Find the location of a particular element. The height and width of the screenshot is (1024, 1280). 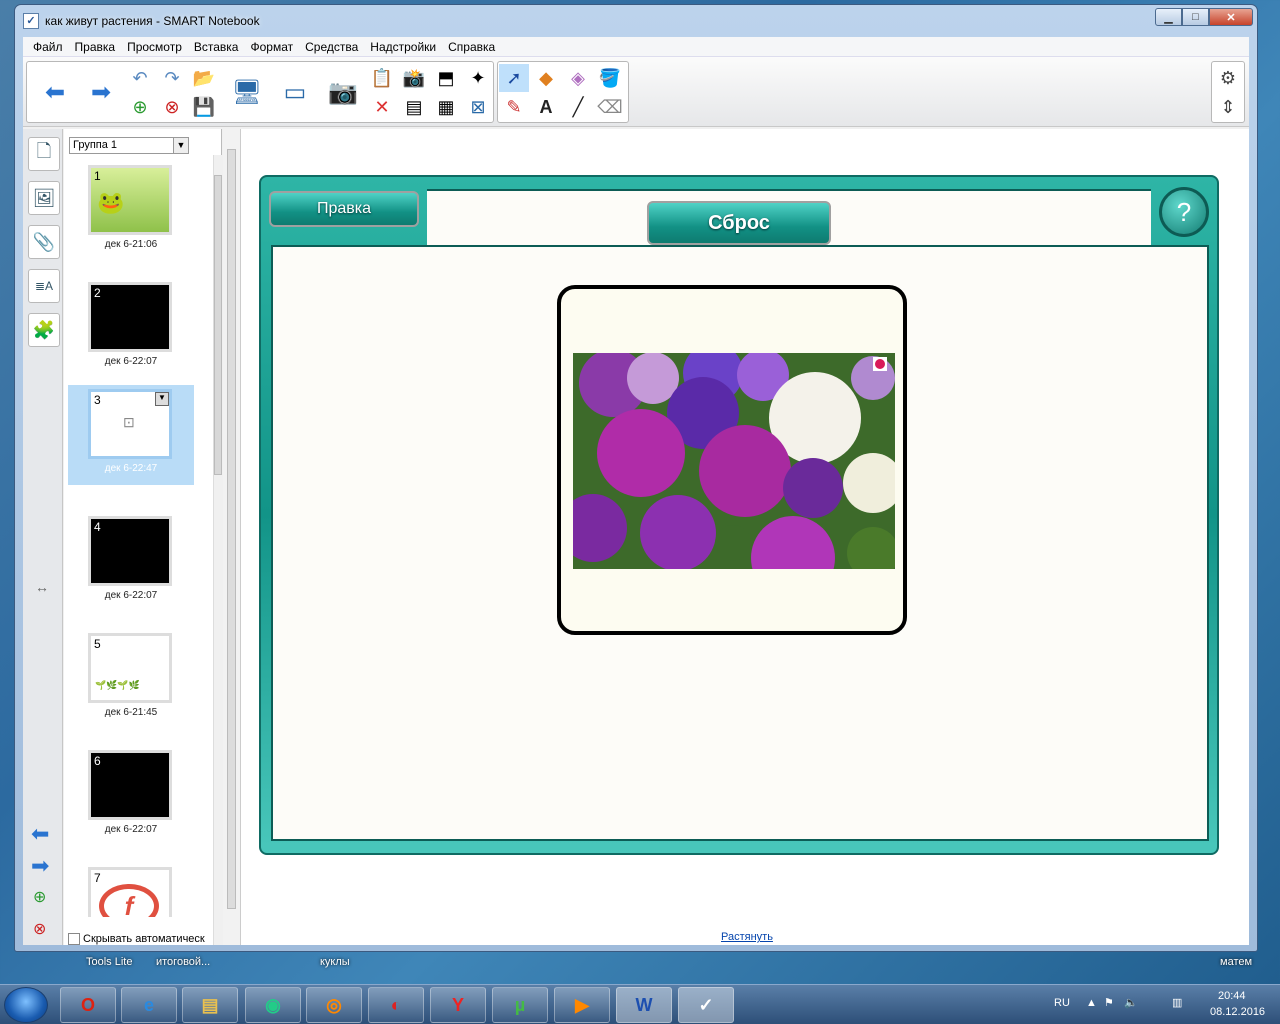

properties-icon: ≣A is located at coordinates (44, 286).